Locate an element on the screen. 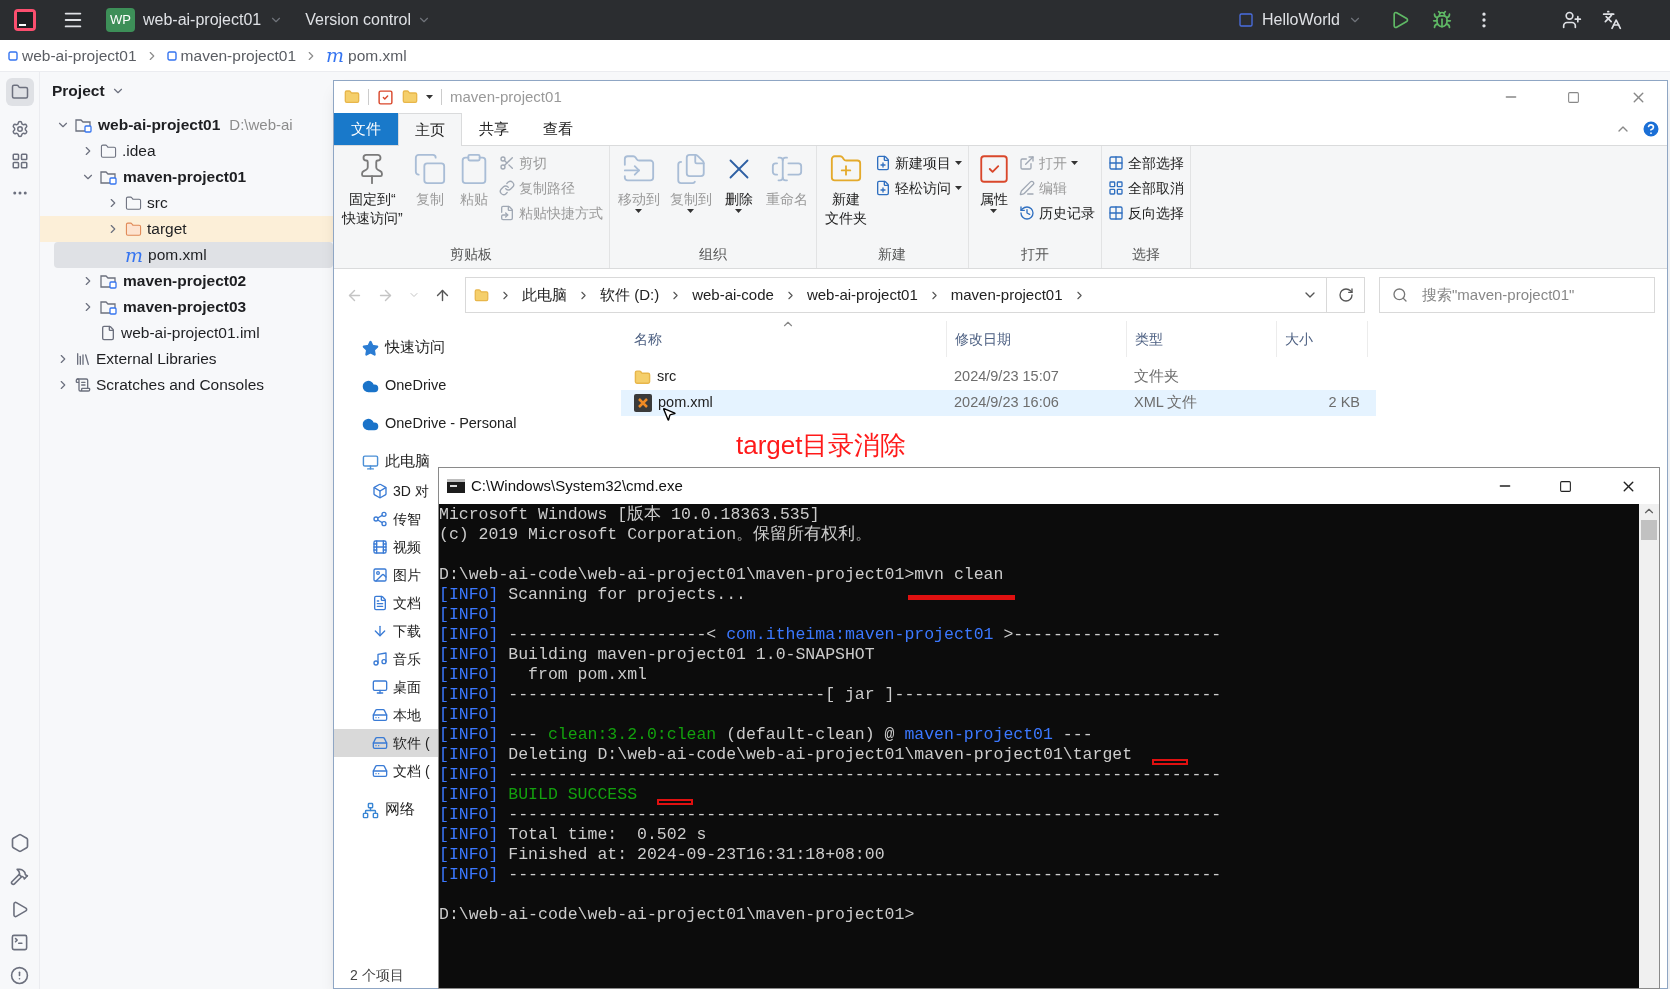 This screenshot has width=1670, height=989. terminal-icon is located at coordinates (19, 942).